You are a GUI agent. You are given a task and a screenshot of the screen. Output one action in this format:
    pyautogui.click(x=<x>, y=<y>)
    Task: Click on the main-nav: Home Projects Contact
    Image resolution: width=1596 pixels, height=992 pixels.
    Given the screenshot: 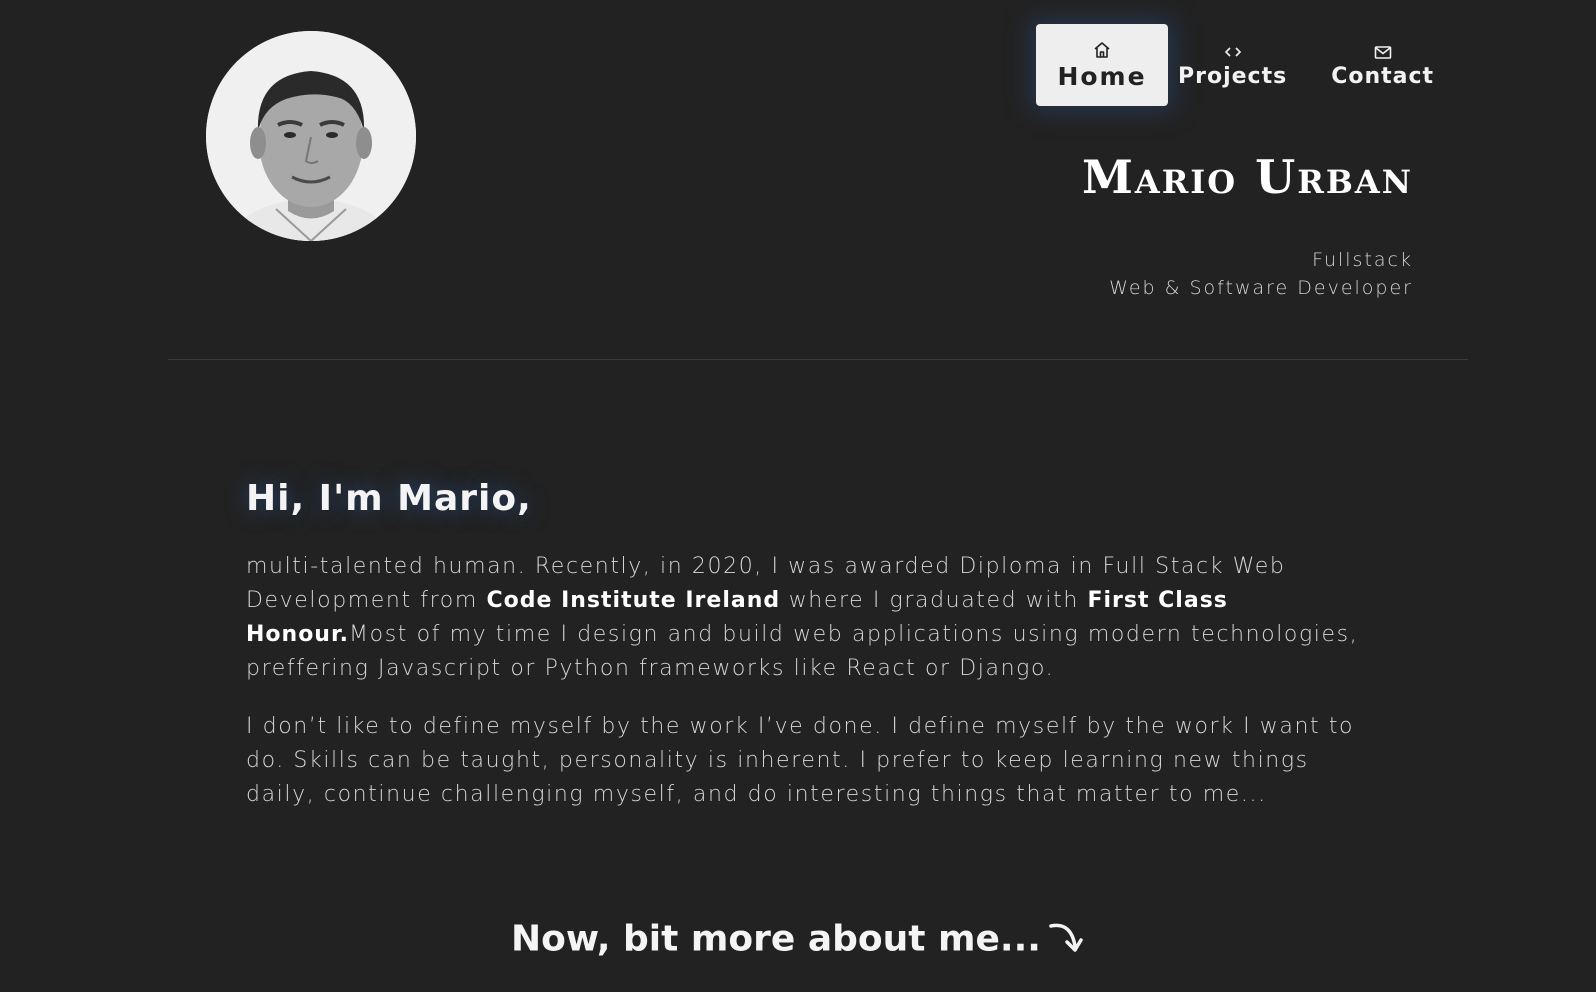 What is the action you would take?
    pyautogui.click(x=1235, y=68)
    